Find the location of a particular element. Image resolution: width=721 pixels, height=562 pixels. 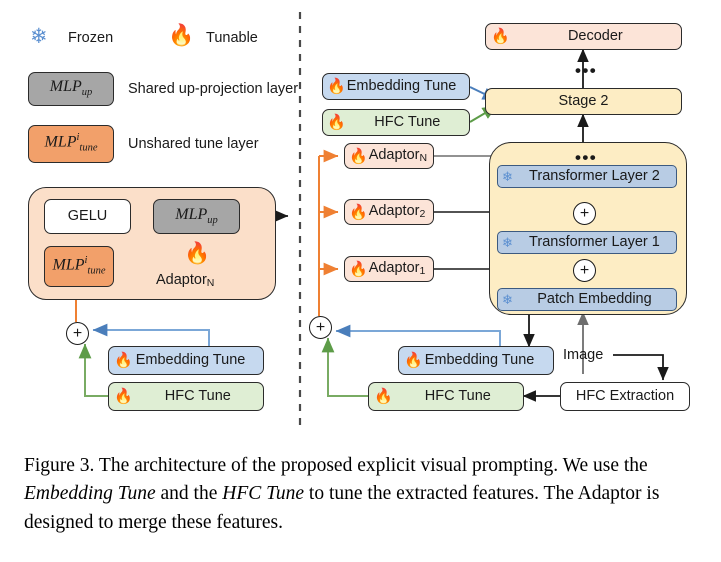

sum-node-1: + is located at coordinates (584, 270).